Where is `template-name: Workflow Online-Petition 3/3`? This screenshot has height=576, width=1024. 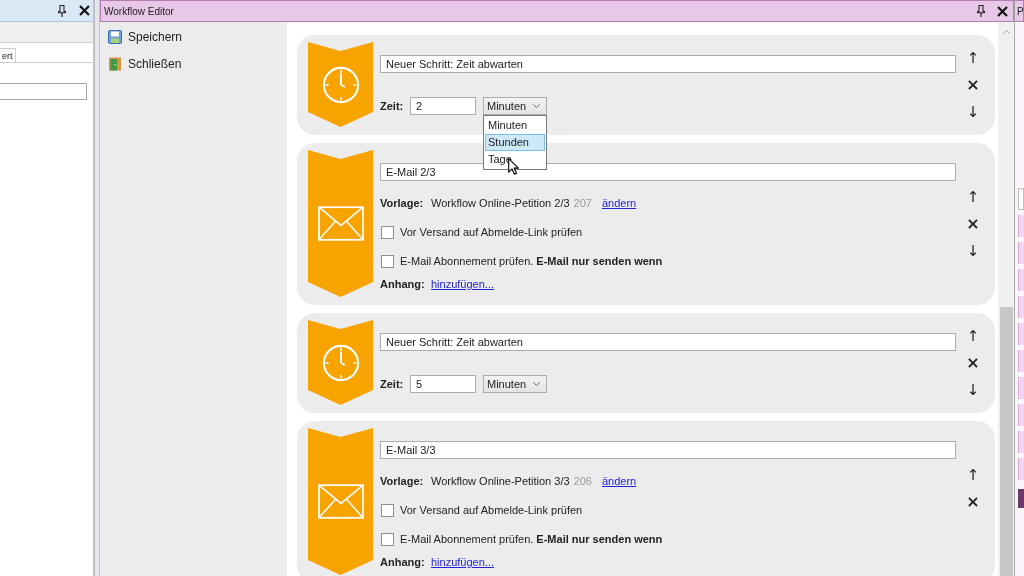
template-name: Workflow Online-Petition 3/3 is located at coordinates (500, 481).